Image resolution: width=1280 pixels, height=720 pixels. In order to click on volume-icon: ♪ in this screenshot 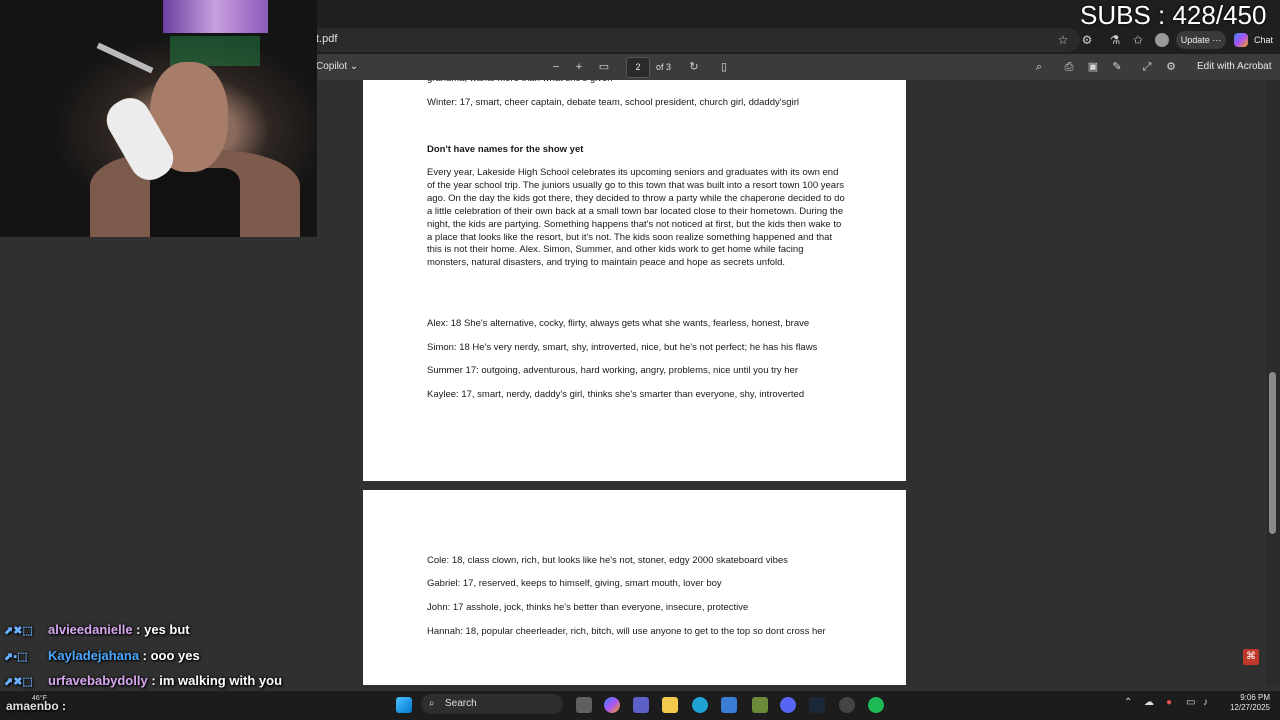, I will do `click(1205, 702)`.